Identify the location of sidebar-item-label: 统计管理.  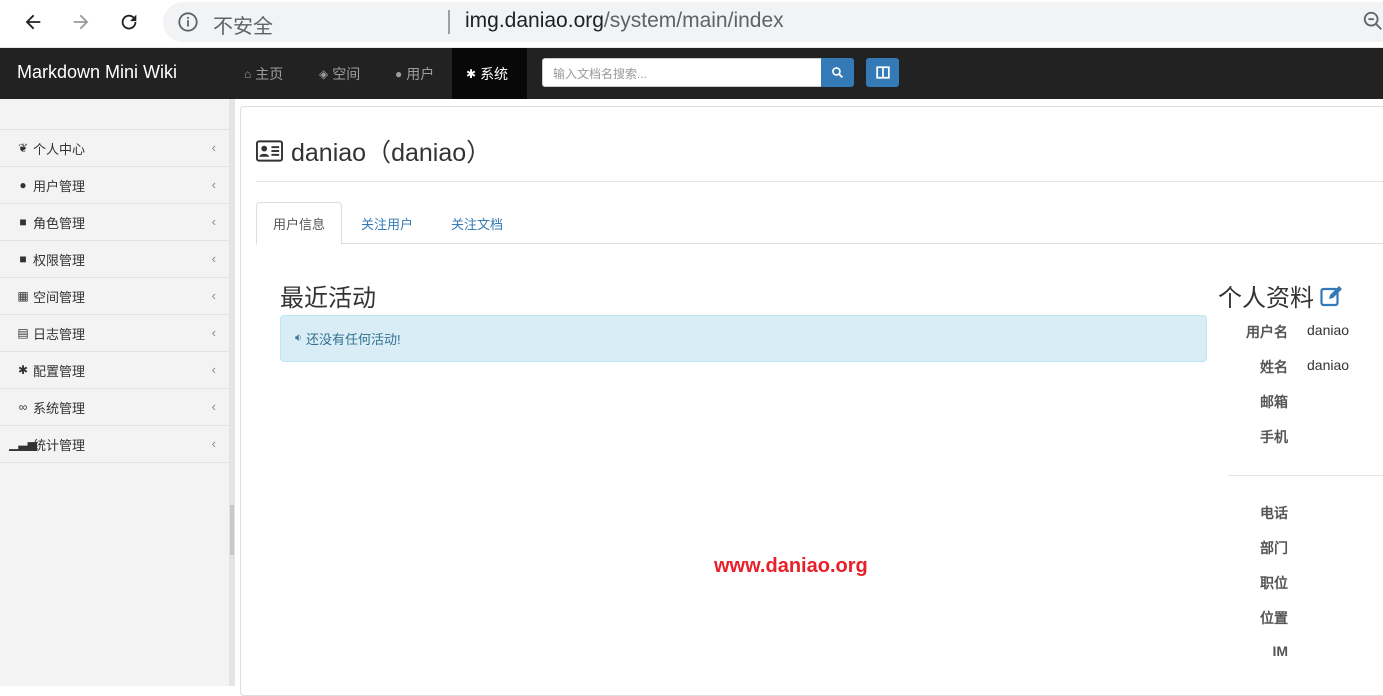
(59, 445).